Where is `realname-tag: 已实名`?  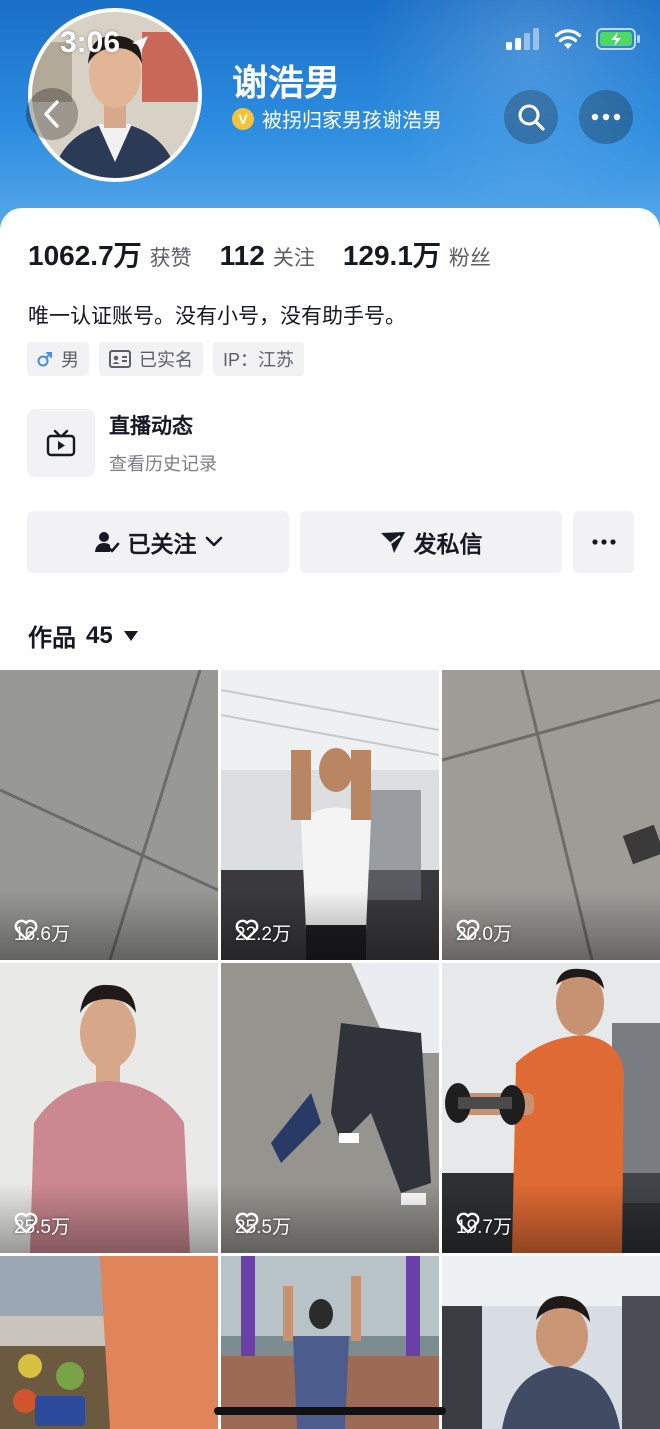
realname-tag: 已实名 is located at coordinates (151, 359).